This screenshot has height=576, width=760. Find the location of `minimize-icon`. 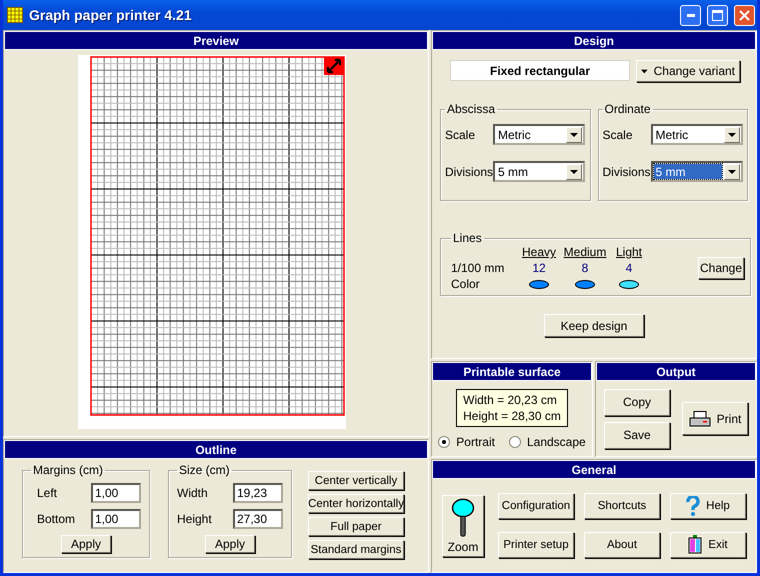

minimize-icon is located at coordinates (690, 15).